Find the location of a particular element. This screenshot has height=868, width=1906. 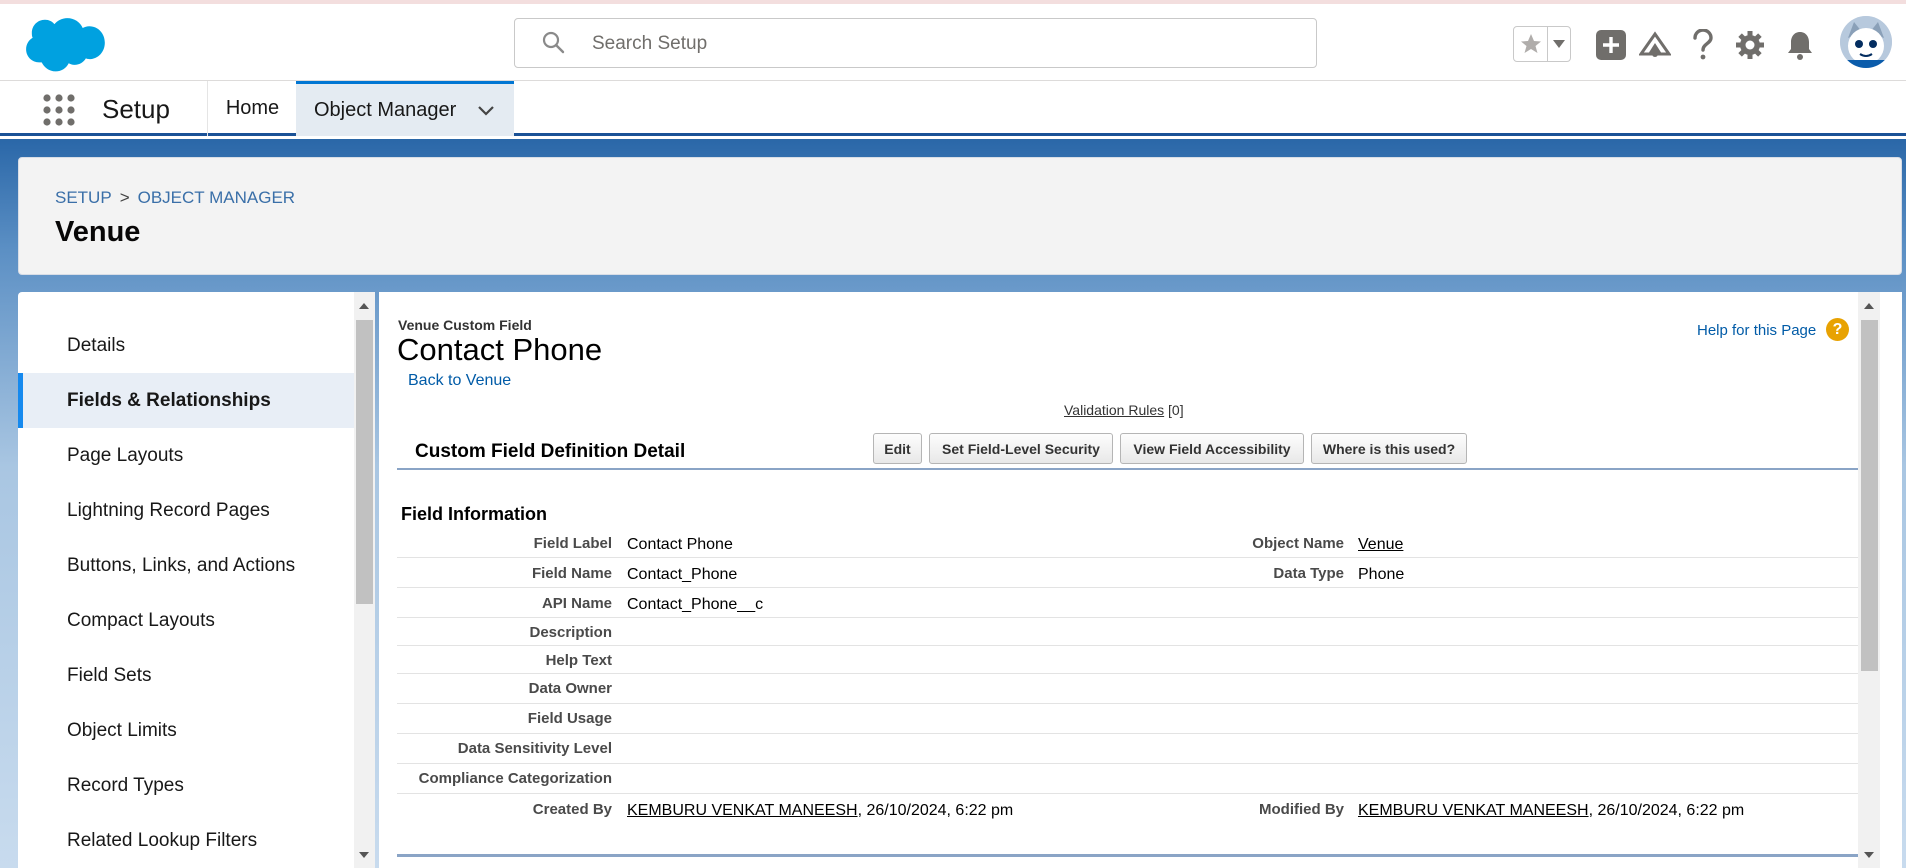

sidebar-scrollbar is located at coordinates (364, 580).